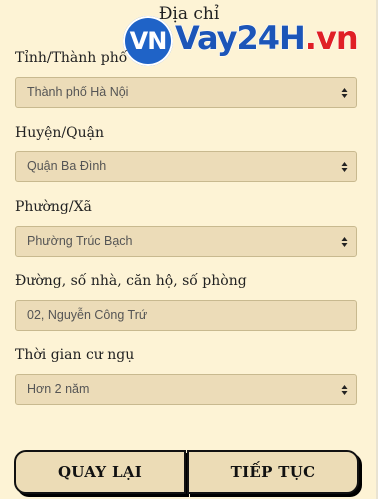  What do you see at coordinates (186, 92) in the screenshot?
I see `province-select: Thành phố Hà Nội` at bounding box center [186, 92].